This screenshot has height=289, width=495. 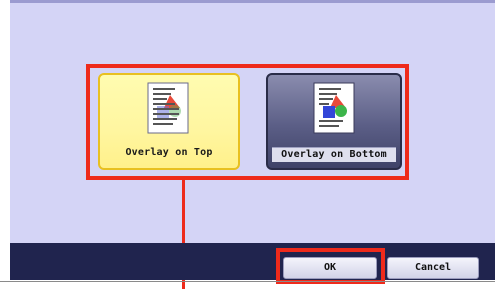 What do you see at coordinates (169, 152) in the screenshot?
I see `overlay-on-top-label: Overlay on Top` at bounding box center [169, 152].